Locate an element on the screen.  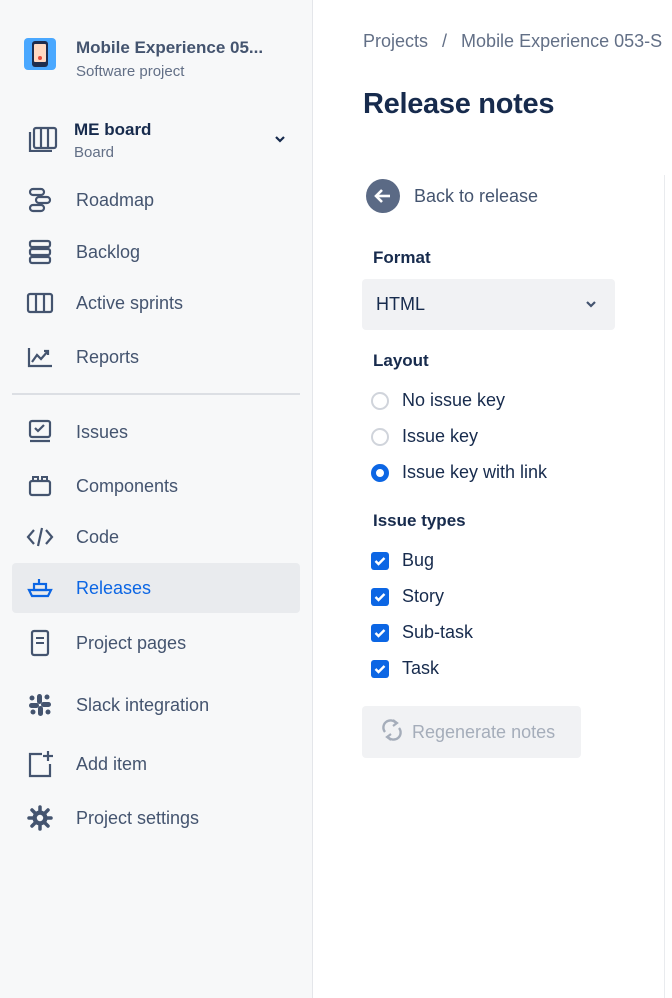
reports-chart-icon is located at coordinates (40, 357).